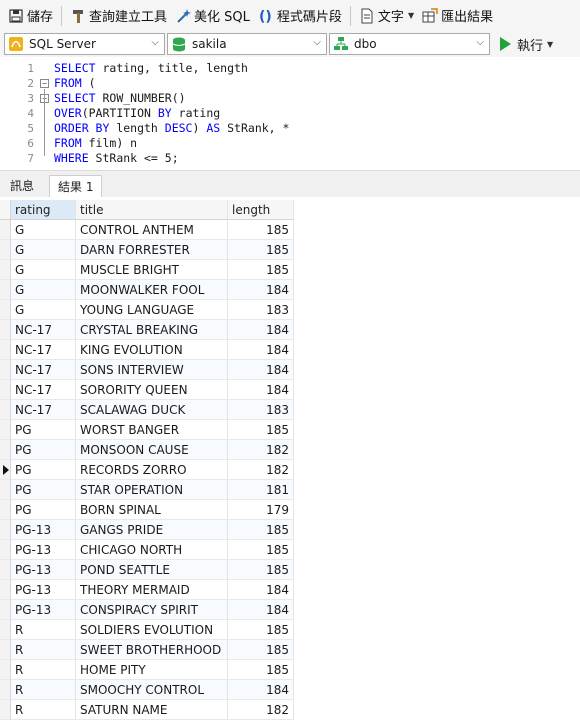 The height and width of the screenshot is (723, 580). Describe the element at coordinates (409, 44) in the screenshot. I see `schema-select: dbo ⌵` at that location.